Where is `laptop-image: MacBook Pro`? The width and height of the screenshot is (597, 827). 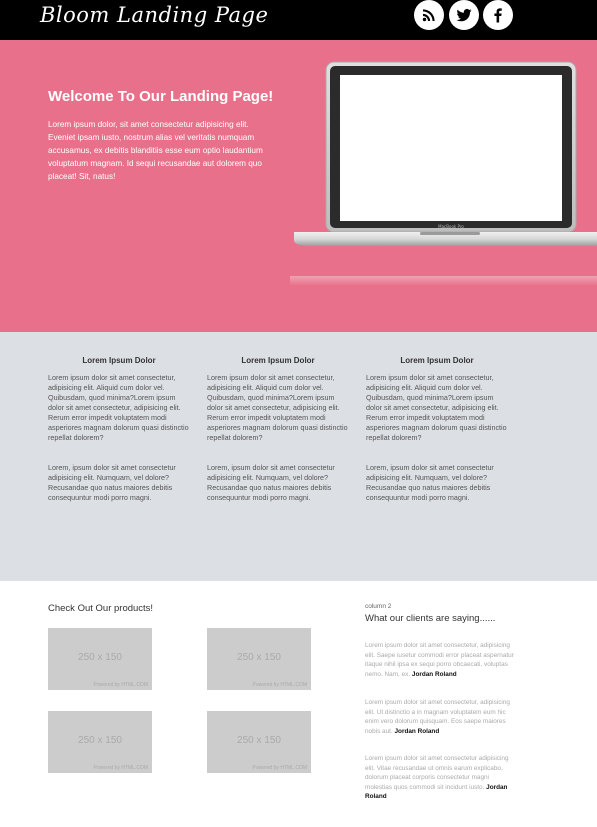 laptop-image: MacBook Pro is located at coordinates (445, 153).